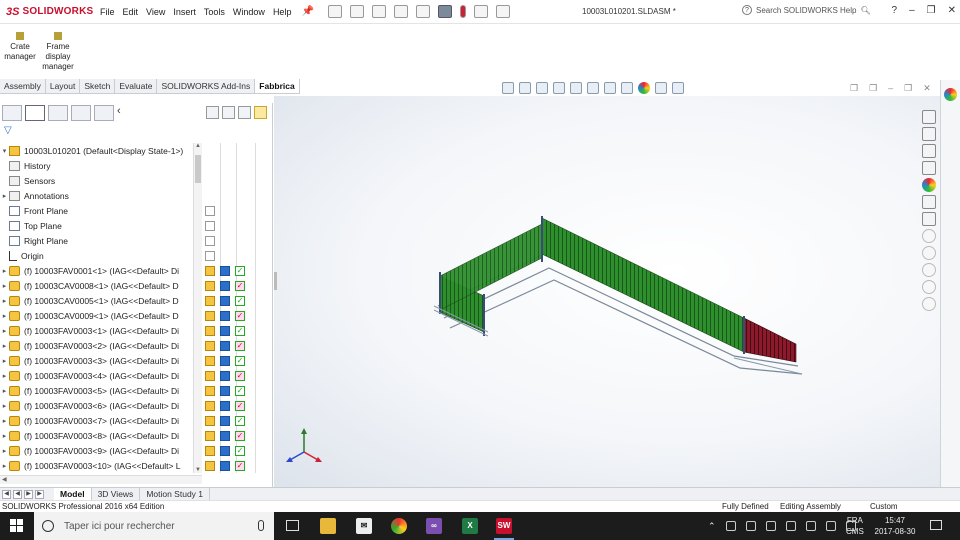  I want to click on tree-item: ▸ (f) 10003FAV0003<9> (IAG<<Default> Di, so click(96, 450).